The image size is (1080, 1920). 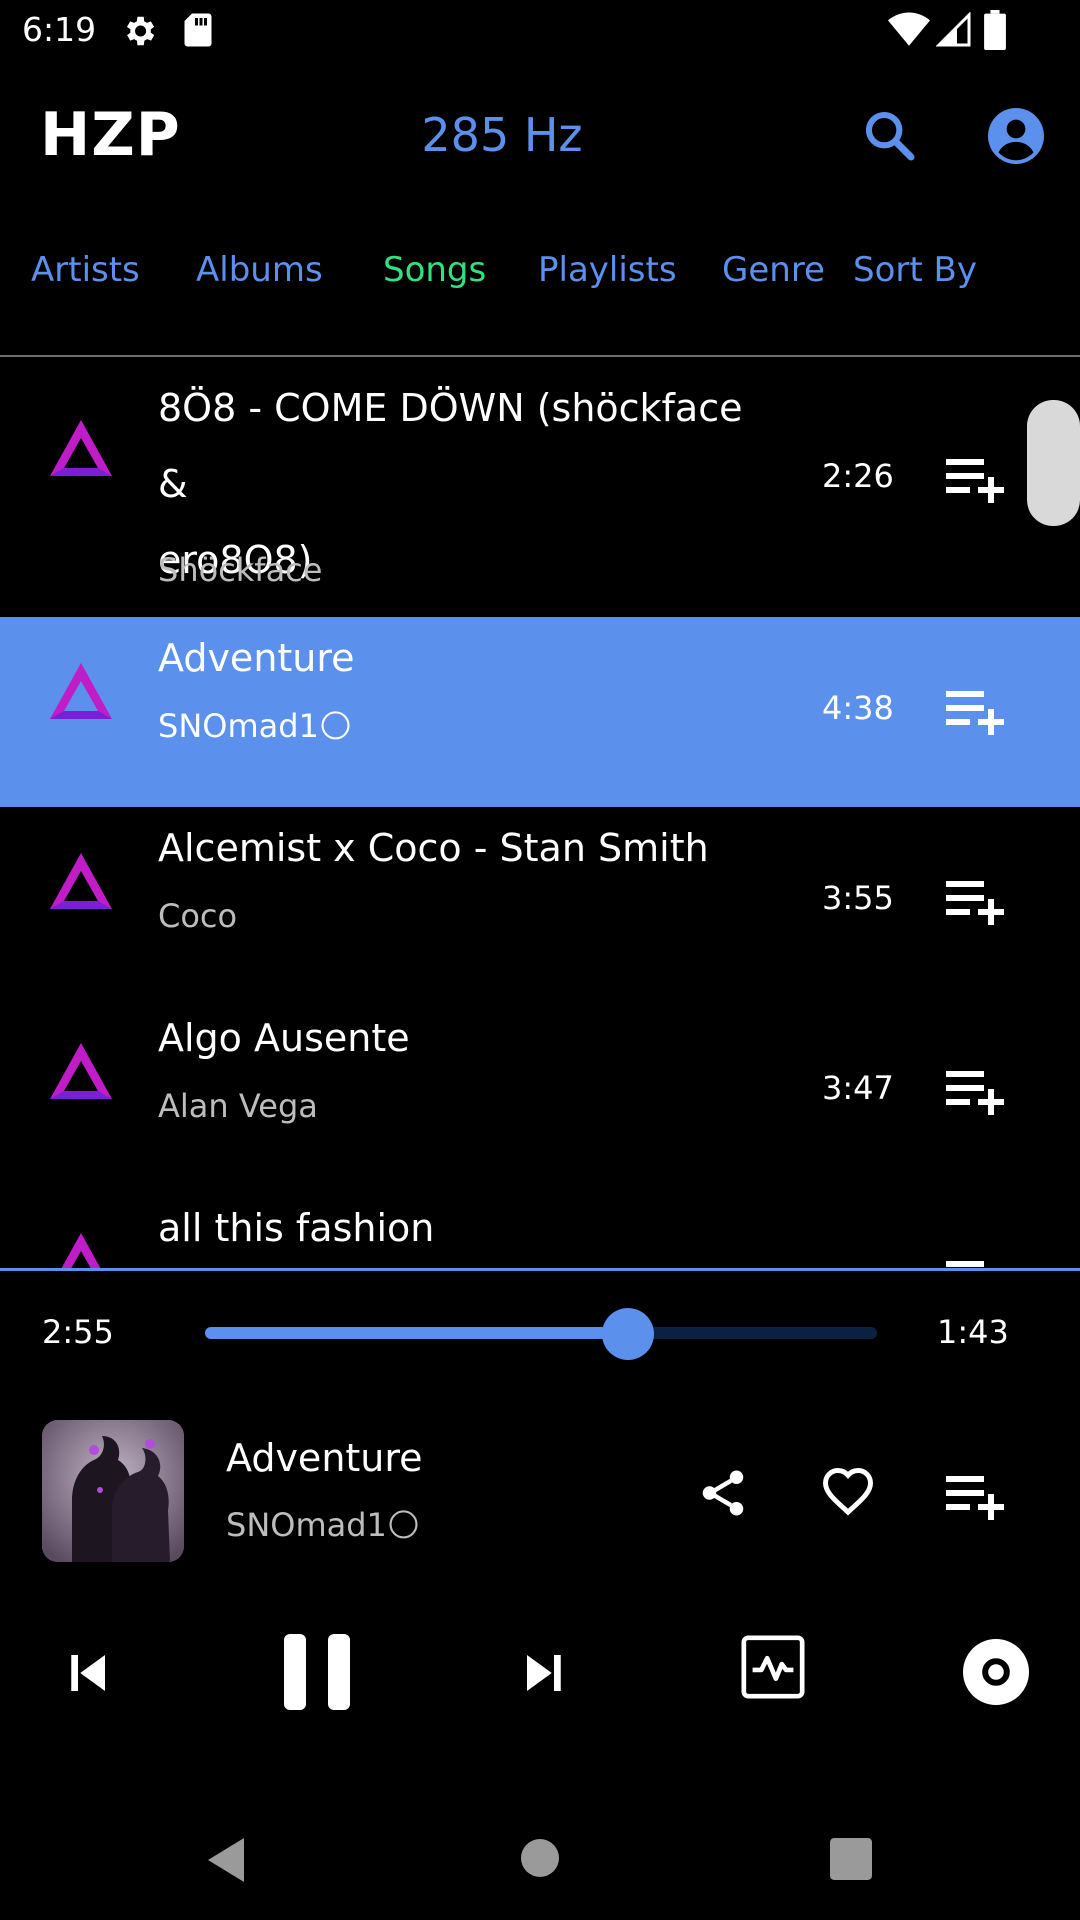 I want to click on account-icon, so click(x=1016, y=136).